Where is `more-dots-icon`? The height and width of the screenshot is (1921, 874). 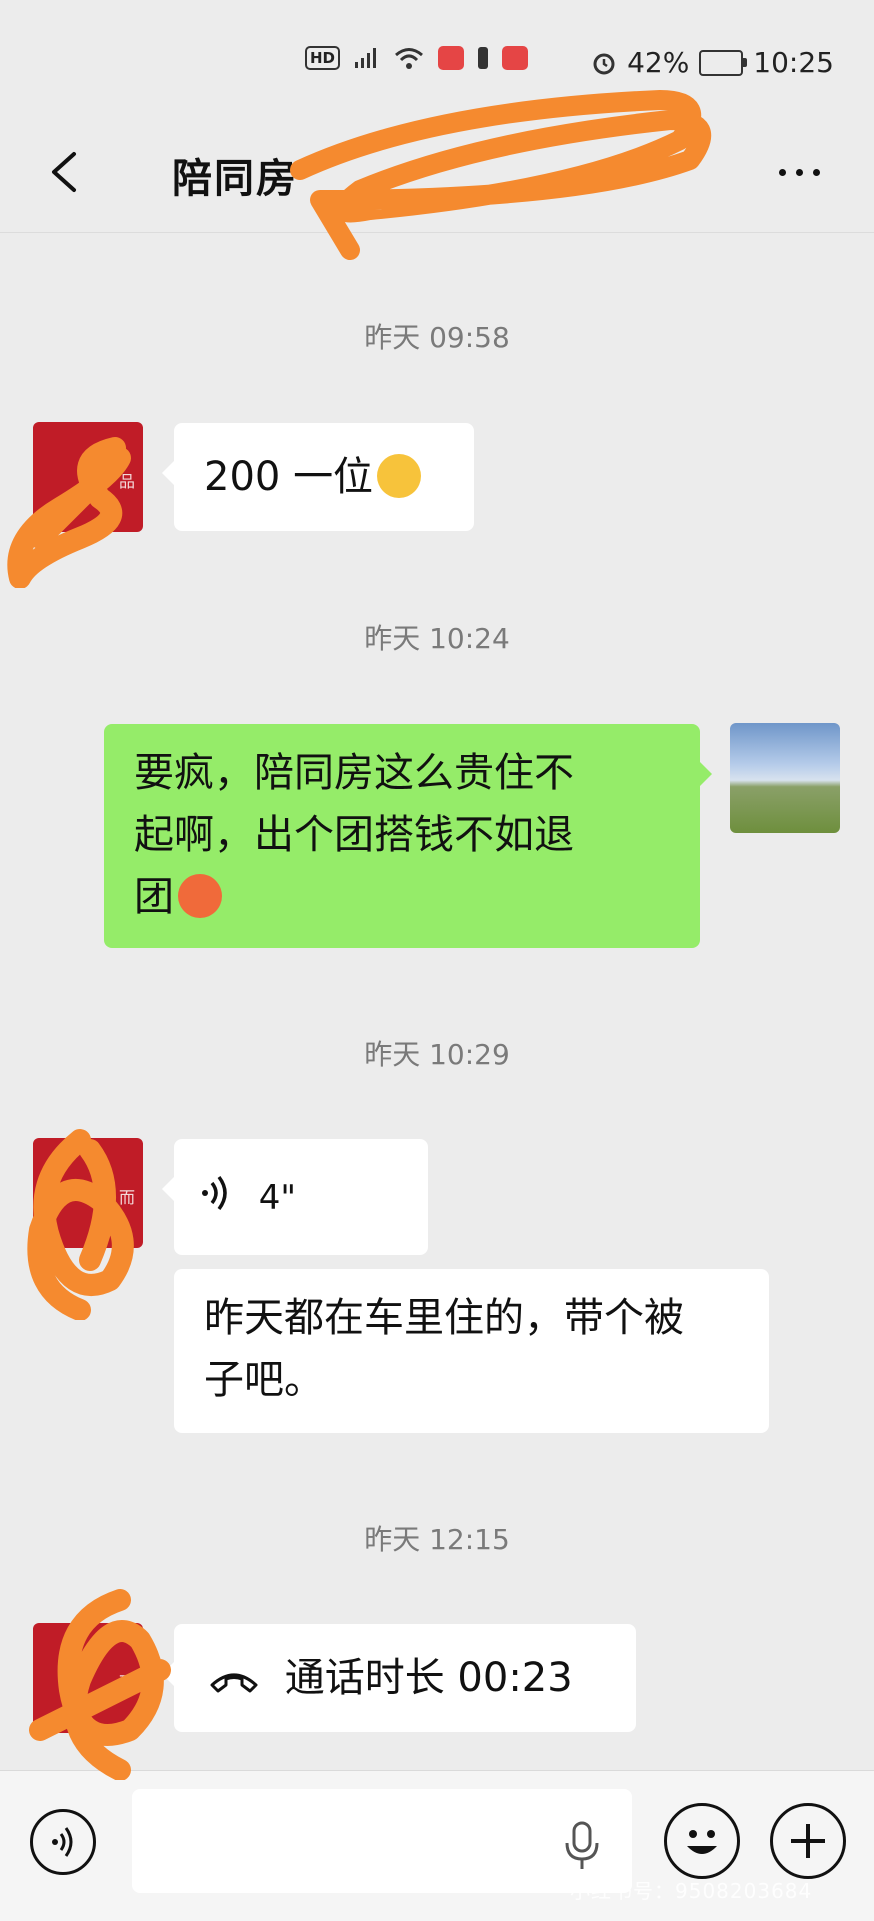 more-dots-icon is located at coordinates (782, 172).